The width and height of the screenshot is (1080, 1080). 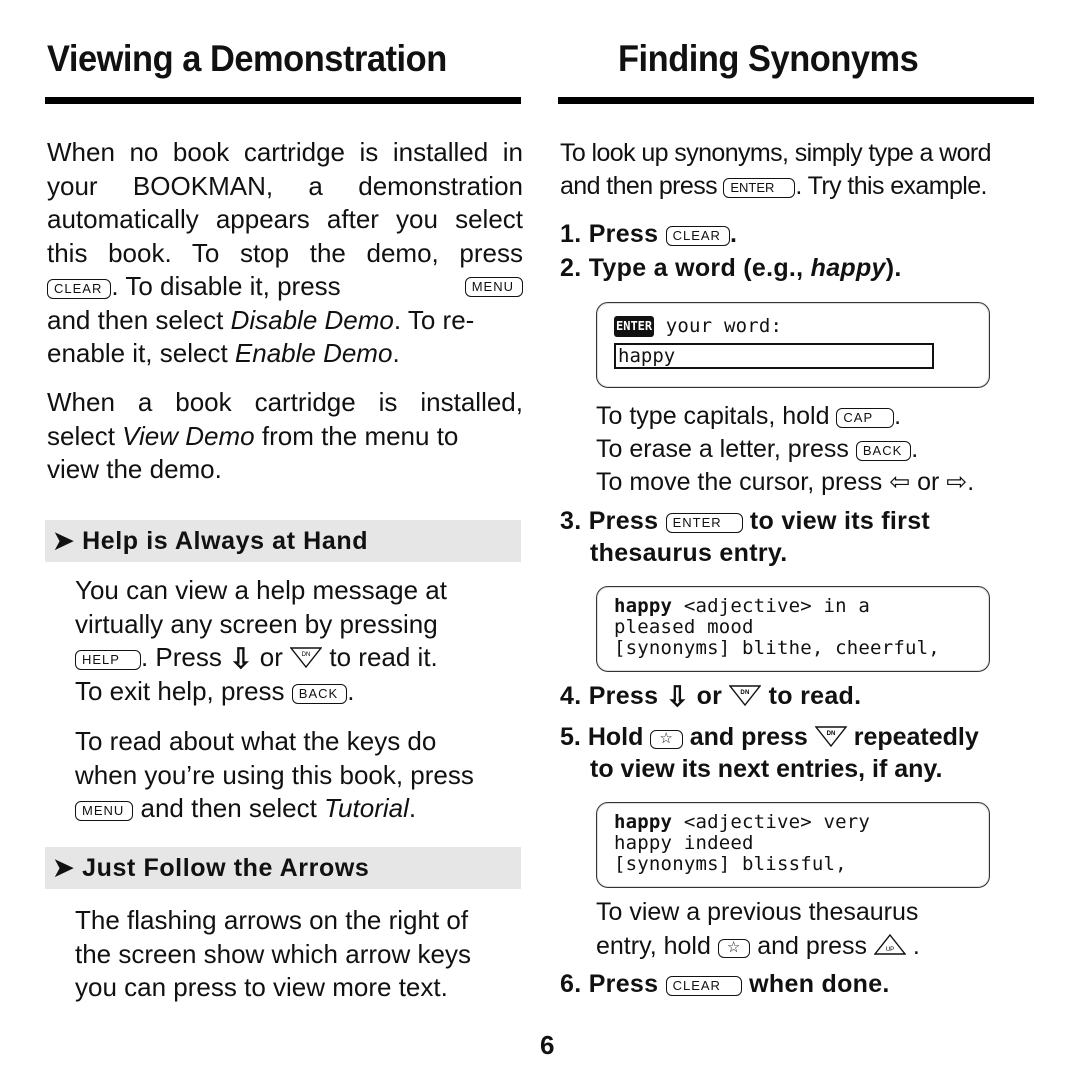 What do you see at coordinates (547, 1045) in the screenshot?
I see `page-number: 6` at bounding box center [547, 1045].